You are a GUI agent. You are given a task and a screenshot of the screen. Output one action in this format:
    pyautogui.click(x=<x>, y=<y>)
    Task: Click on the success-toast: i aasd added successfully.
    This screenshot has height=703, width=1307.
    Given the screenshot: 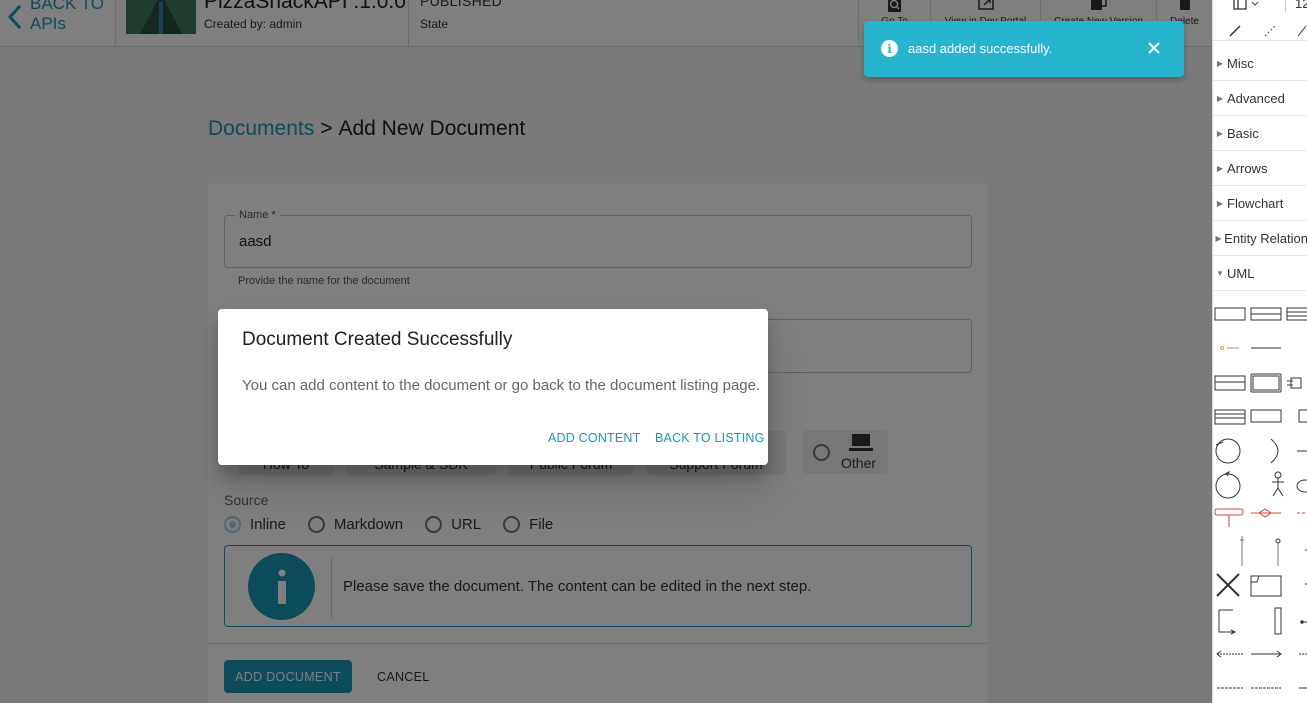 What is the action you would take?
    pyautogui.click(x=1024, y=49)
    